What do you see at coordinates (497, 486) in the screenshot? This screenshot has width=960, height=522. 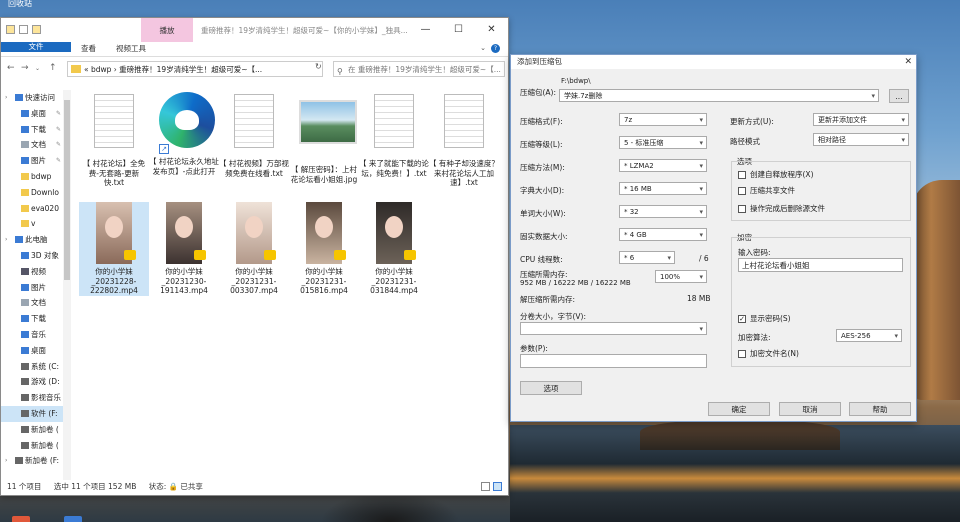 I see `large-icons-view-icon` at bounding box center [497, 486].